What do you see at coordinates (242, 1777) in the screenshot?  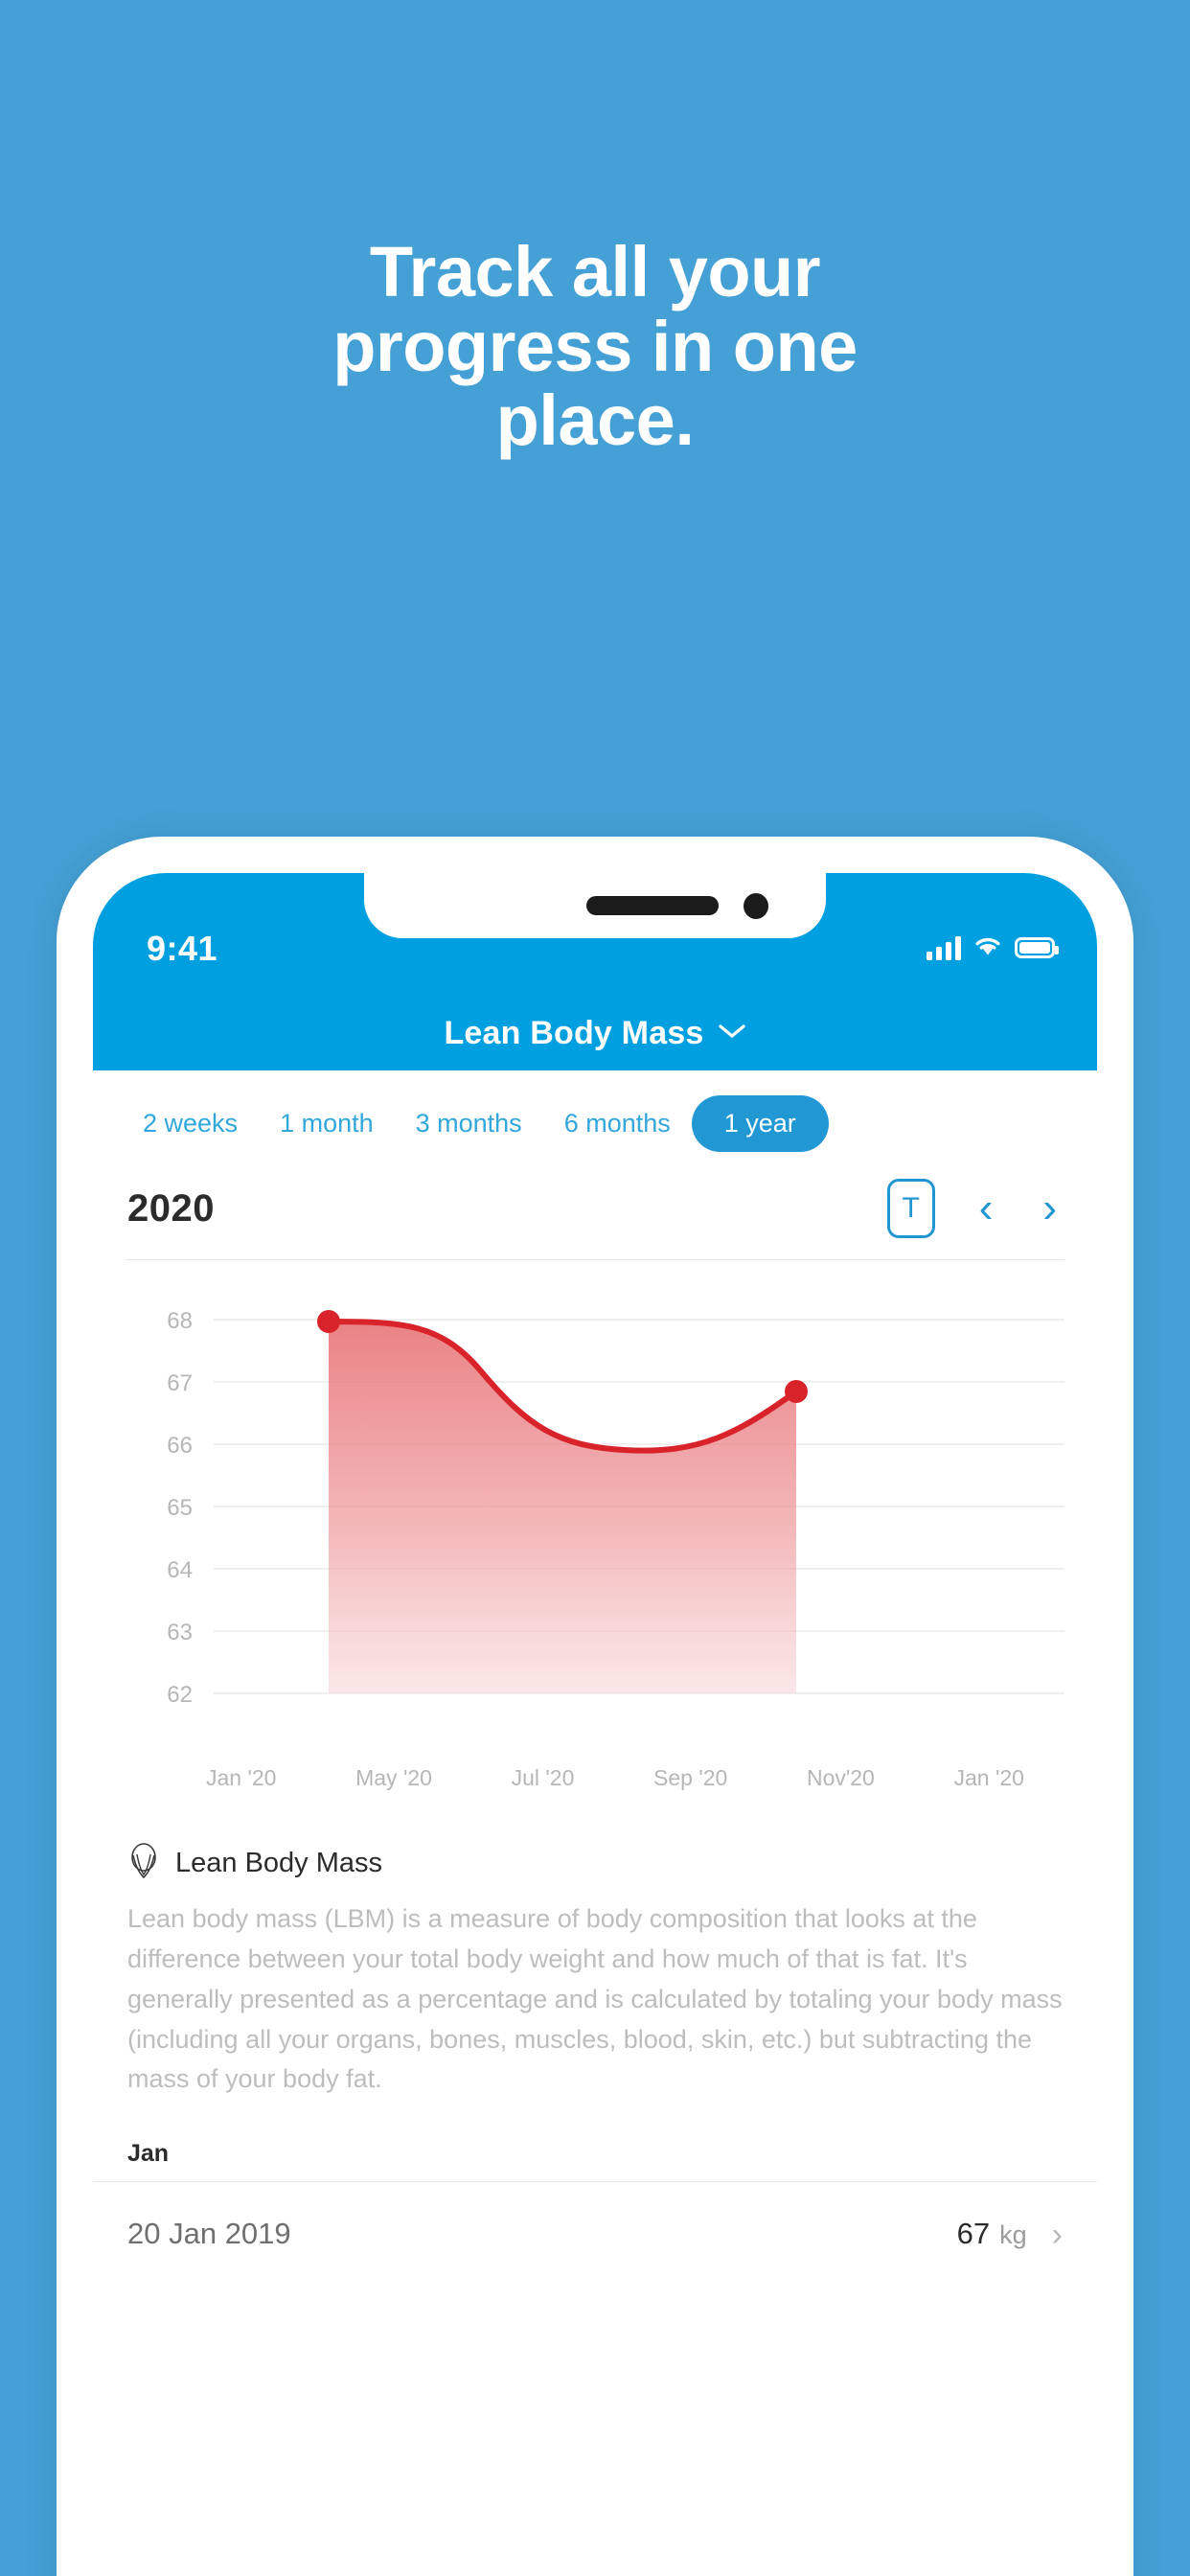 I see `x-tick-0: Jan '20` at bounding box center [242, 1777].